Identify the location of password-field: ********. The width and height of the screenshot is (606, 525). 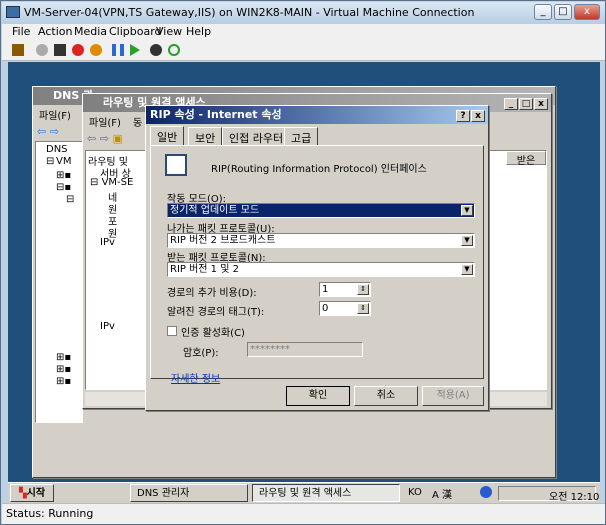
(305, 349).